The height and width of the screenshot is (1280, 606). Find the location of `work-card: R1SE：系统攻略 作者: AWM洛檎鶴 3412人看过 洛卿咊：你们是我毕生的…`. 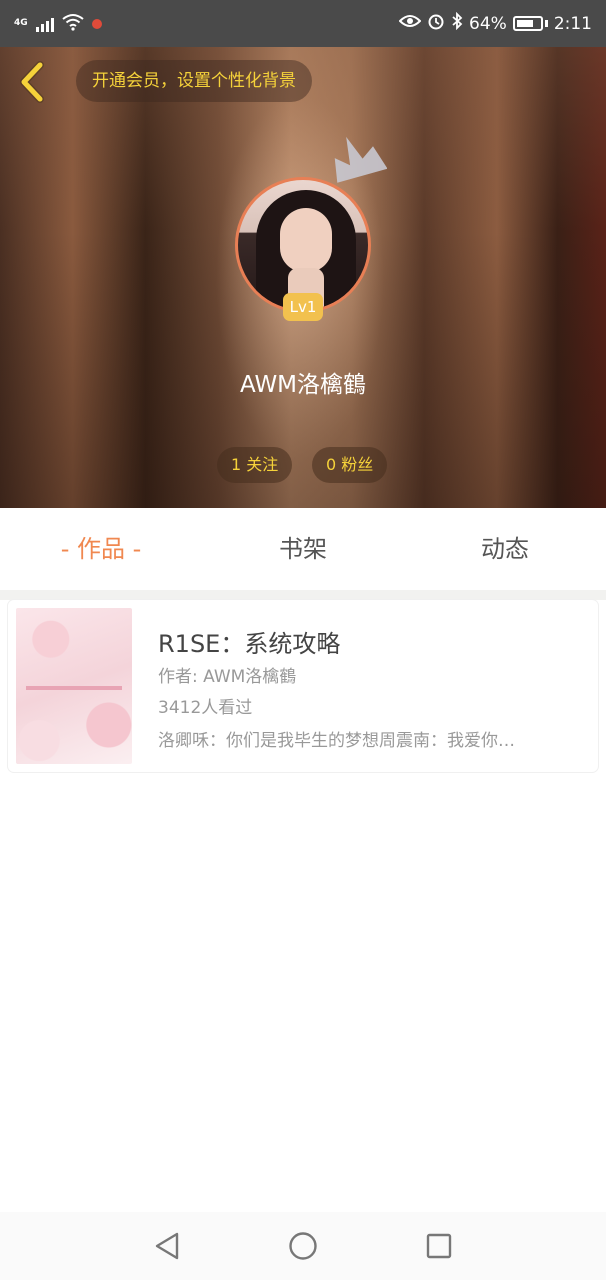

work-card: R1SE：系统攻略 作者: AWM洛檎鶴 3412人看过 洛卿咊：你们是我毕生的… is located at coordinates (303, 686).